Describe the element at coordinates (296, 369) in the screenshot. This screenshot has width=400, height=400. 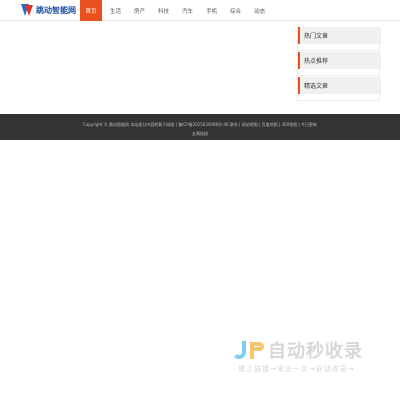
I see `watermark-subtitle: 做上链接→来访一次→自动收录→` at that location.